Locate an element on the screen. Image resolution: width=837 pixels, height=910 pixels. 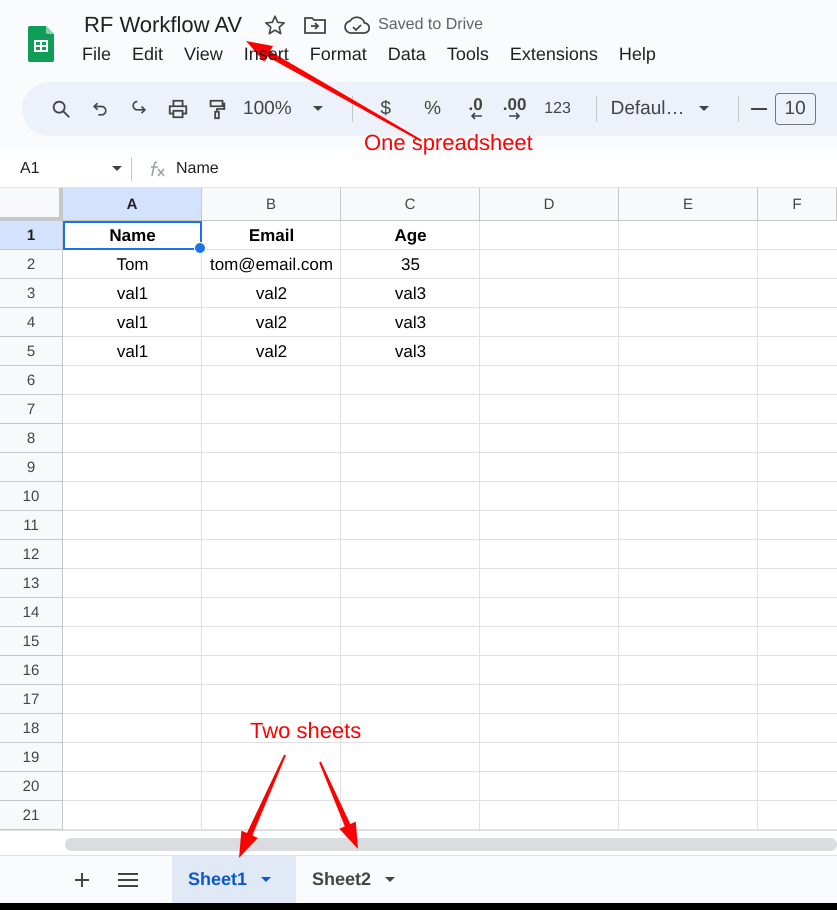
increase-decimals-button: .00 is located at coordinates (515, 109).